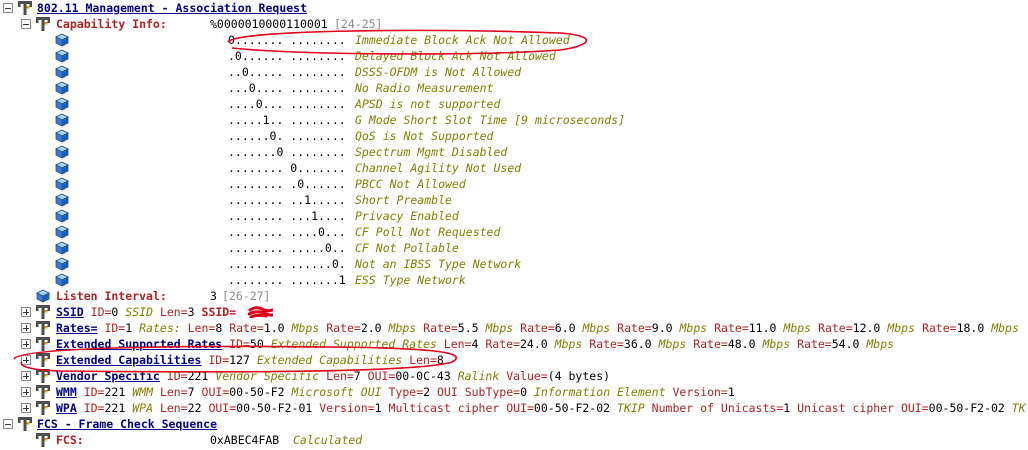  What do you see at coordinates (274, 328) in the screenshot?
I see `rate-value: 1.0` at bounding box center [274, 328].